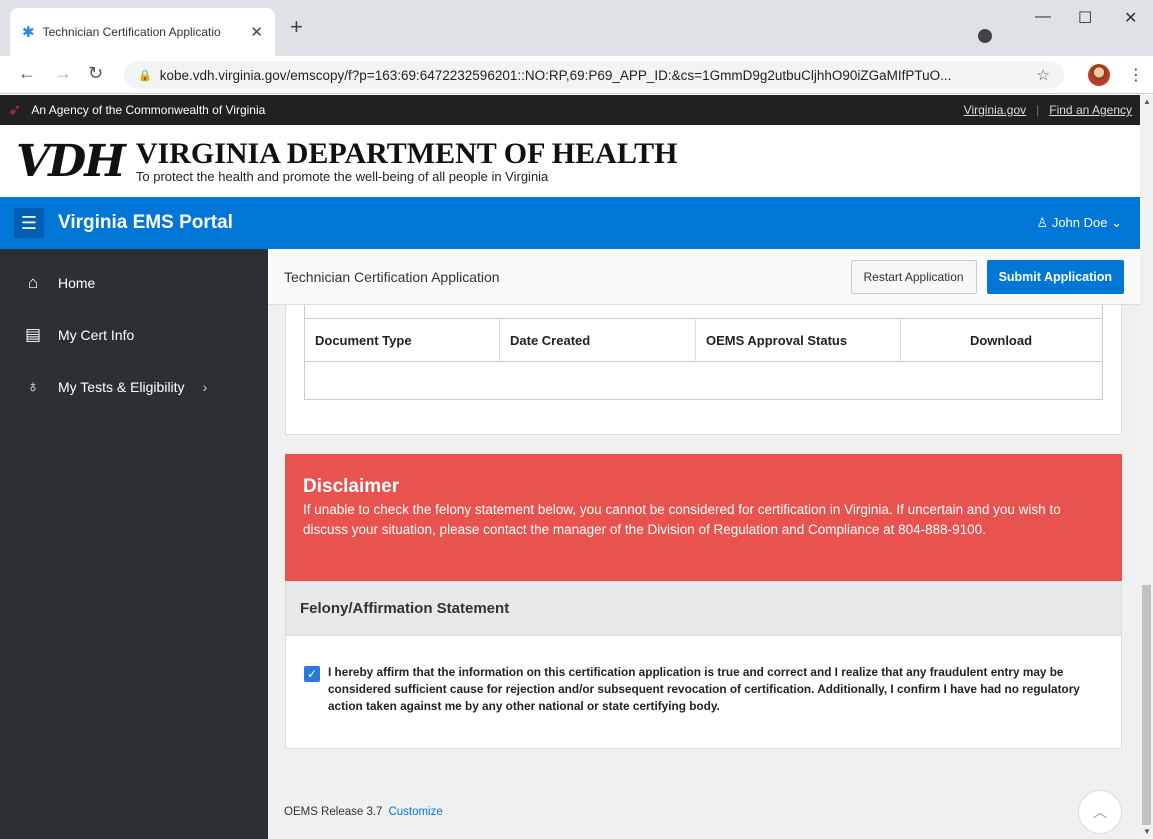 The width and height of the screenshot is (1153, 839). I want to click on page-title: Technician Certification Application, so click(392, 276).